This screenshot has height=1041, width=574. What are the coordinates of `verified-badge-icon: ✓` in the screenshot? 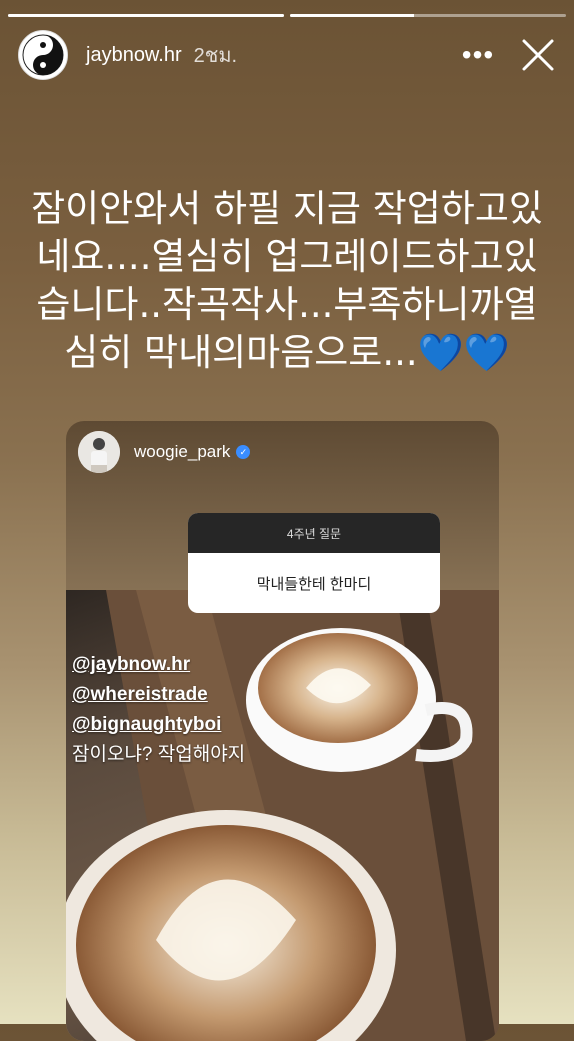 It's located at (243, 452).